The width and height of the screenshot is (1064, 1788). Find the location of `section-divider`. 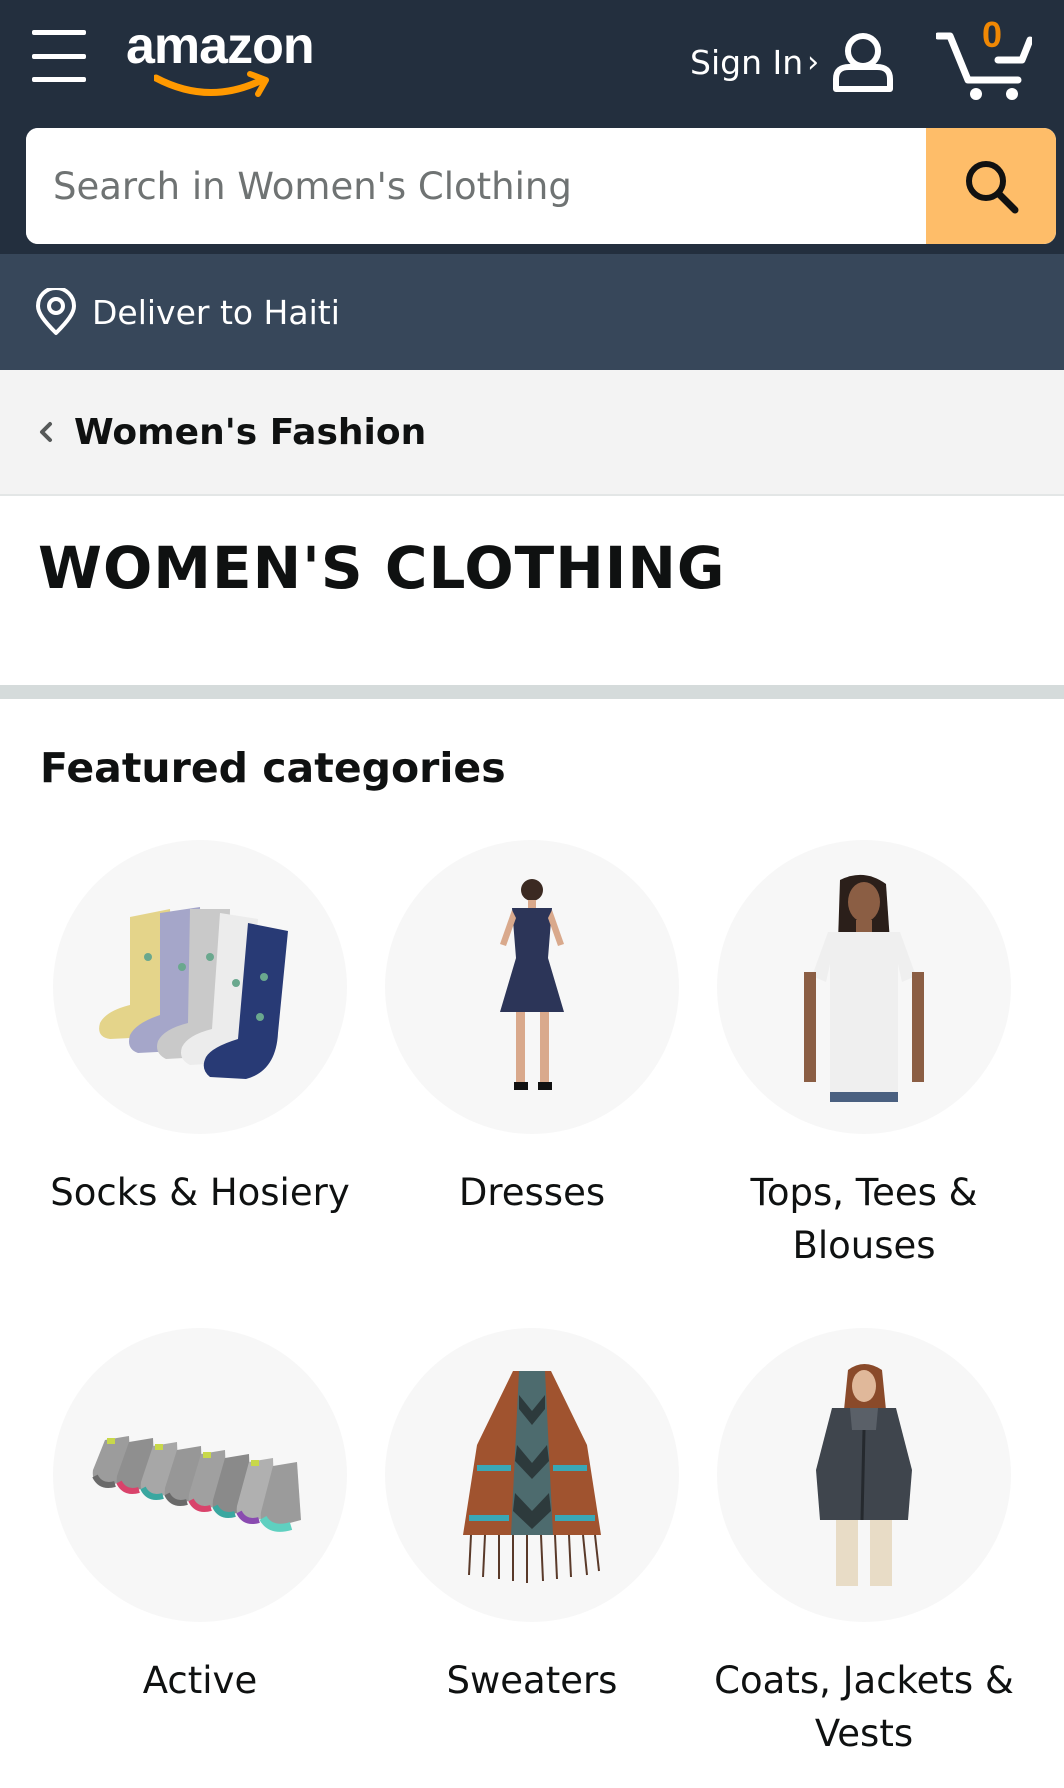

section-divider is located at coordinates (532, 692).